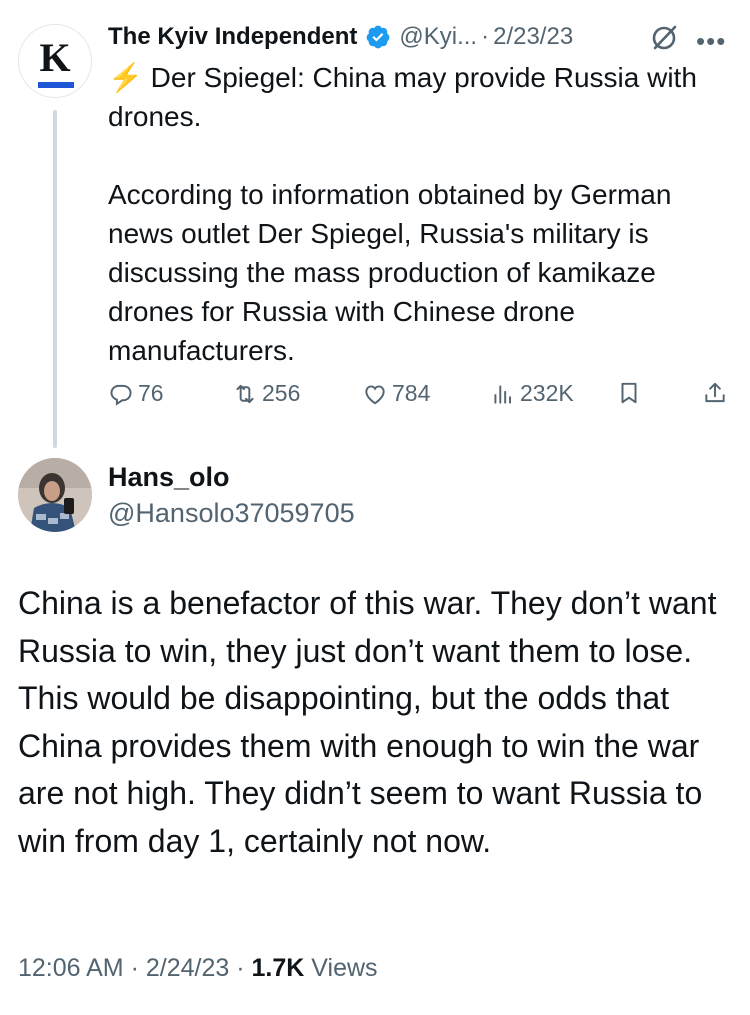 This screenshot has width=750, height=1015. I want to click on views-button: 232K, so click(532, 393).